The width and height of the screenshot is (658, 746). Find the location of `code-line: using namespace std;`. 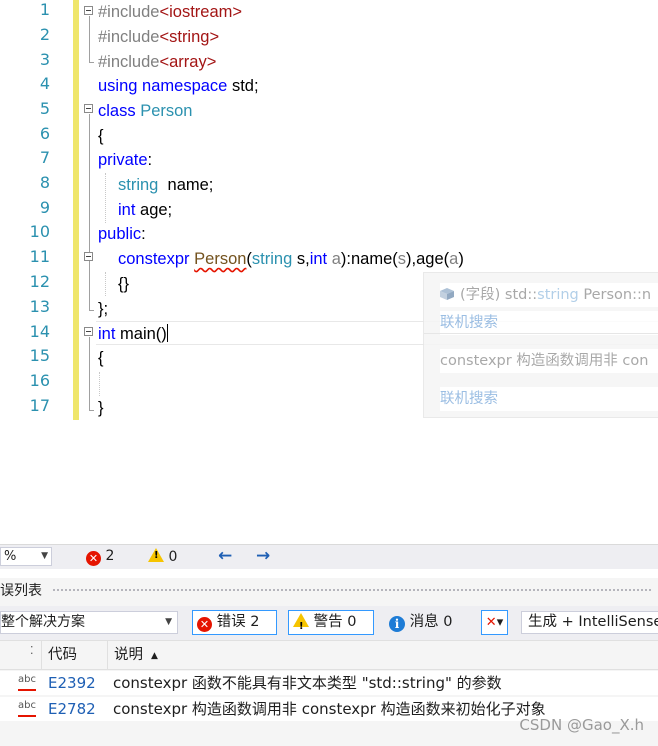

code-line: using namespace std; is located at coordinates (178, 86).